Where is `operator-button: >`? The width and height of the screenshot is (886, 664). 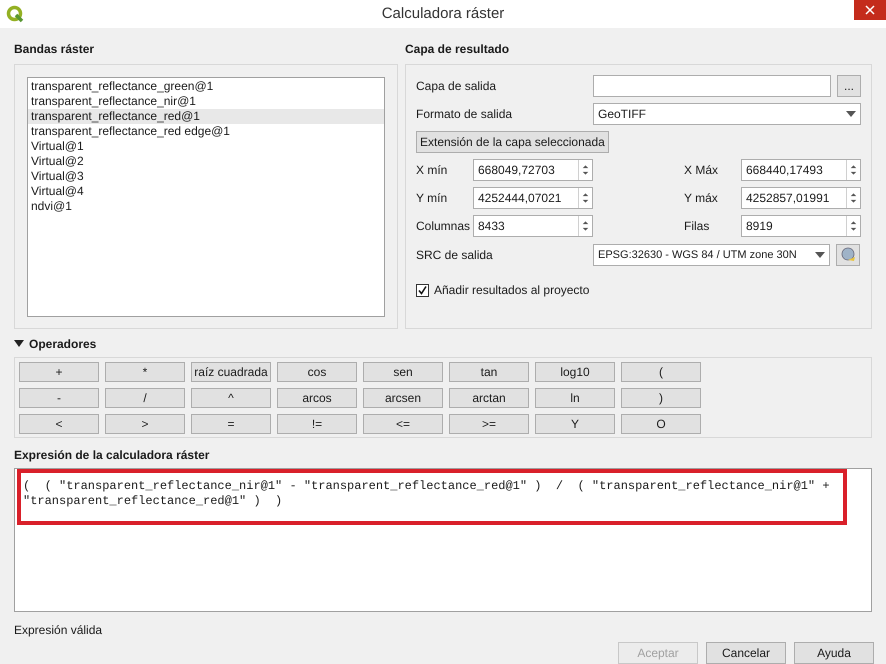 operator-button: > is located at coordinates (145, 424).